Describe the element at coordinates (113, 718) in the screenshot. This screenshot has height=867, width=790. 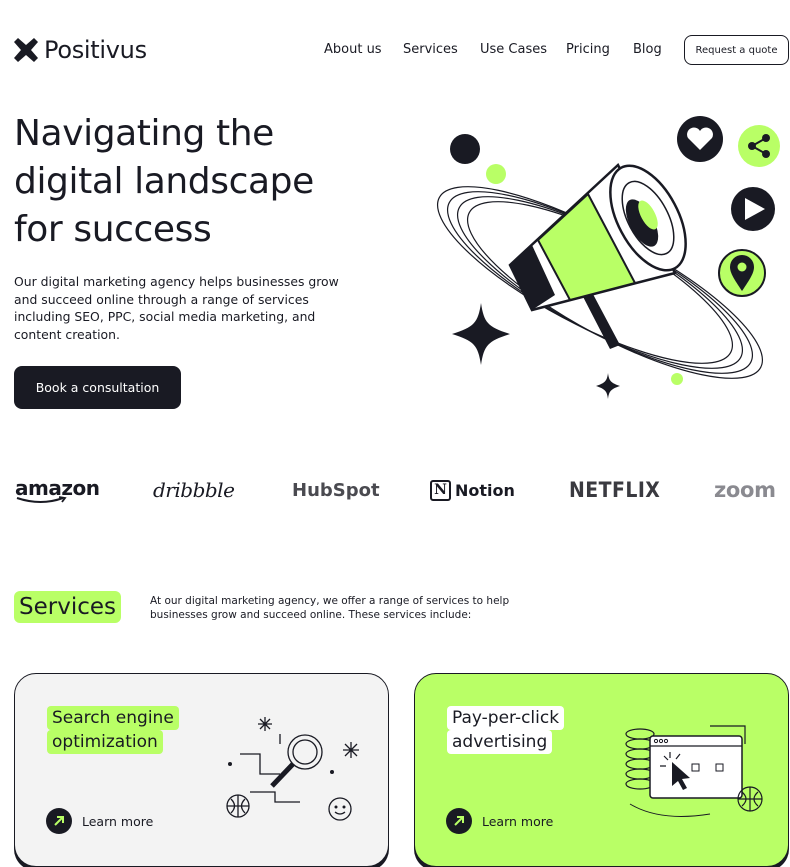
I see `card-title-line1: Search engine` at that location.